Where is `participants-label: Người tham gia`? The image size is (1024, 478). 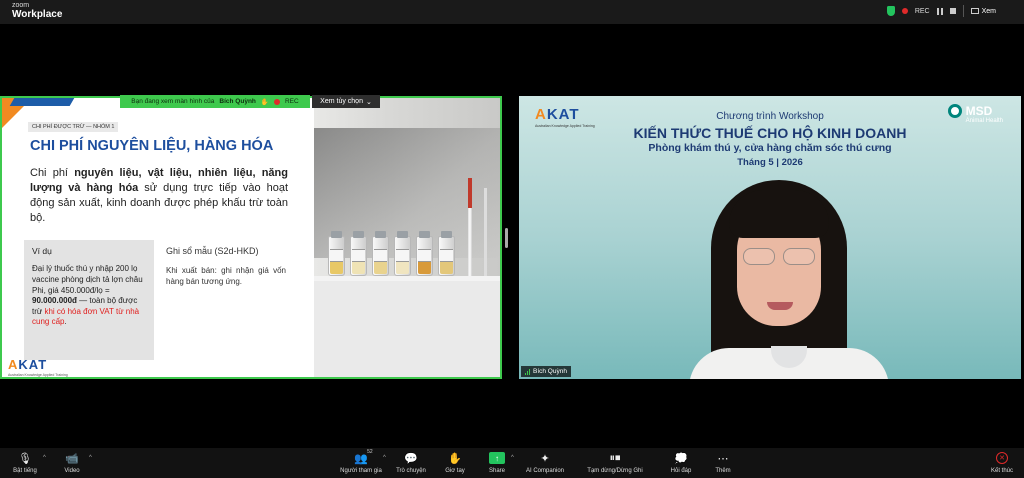 participants-label: Người tham gia is located at coordinates (361, 471).